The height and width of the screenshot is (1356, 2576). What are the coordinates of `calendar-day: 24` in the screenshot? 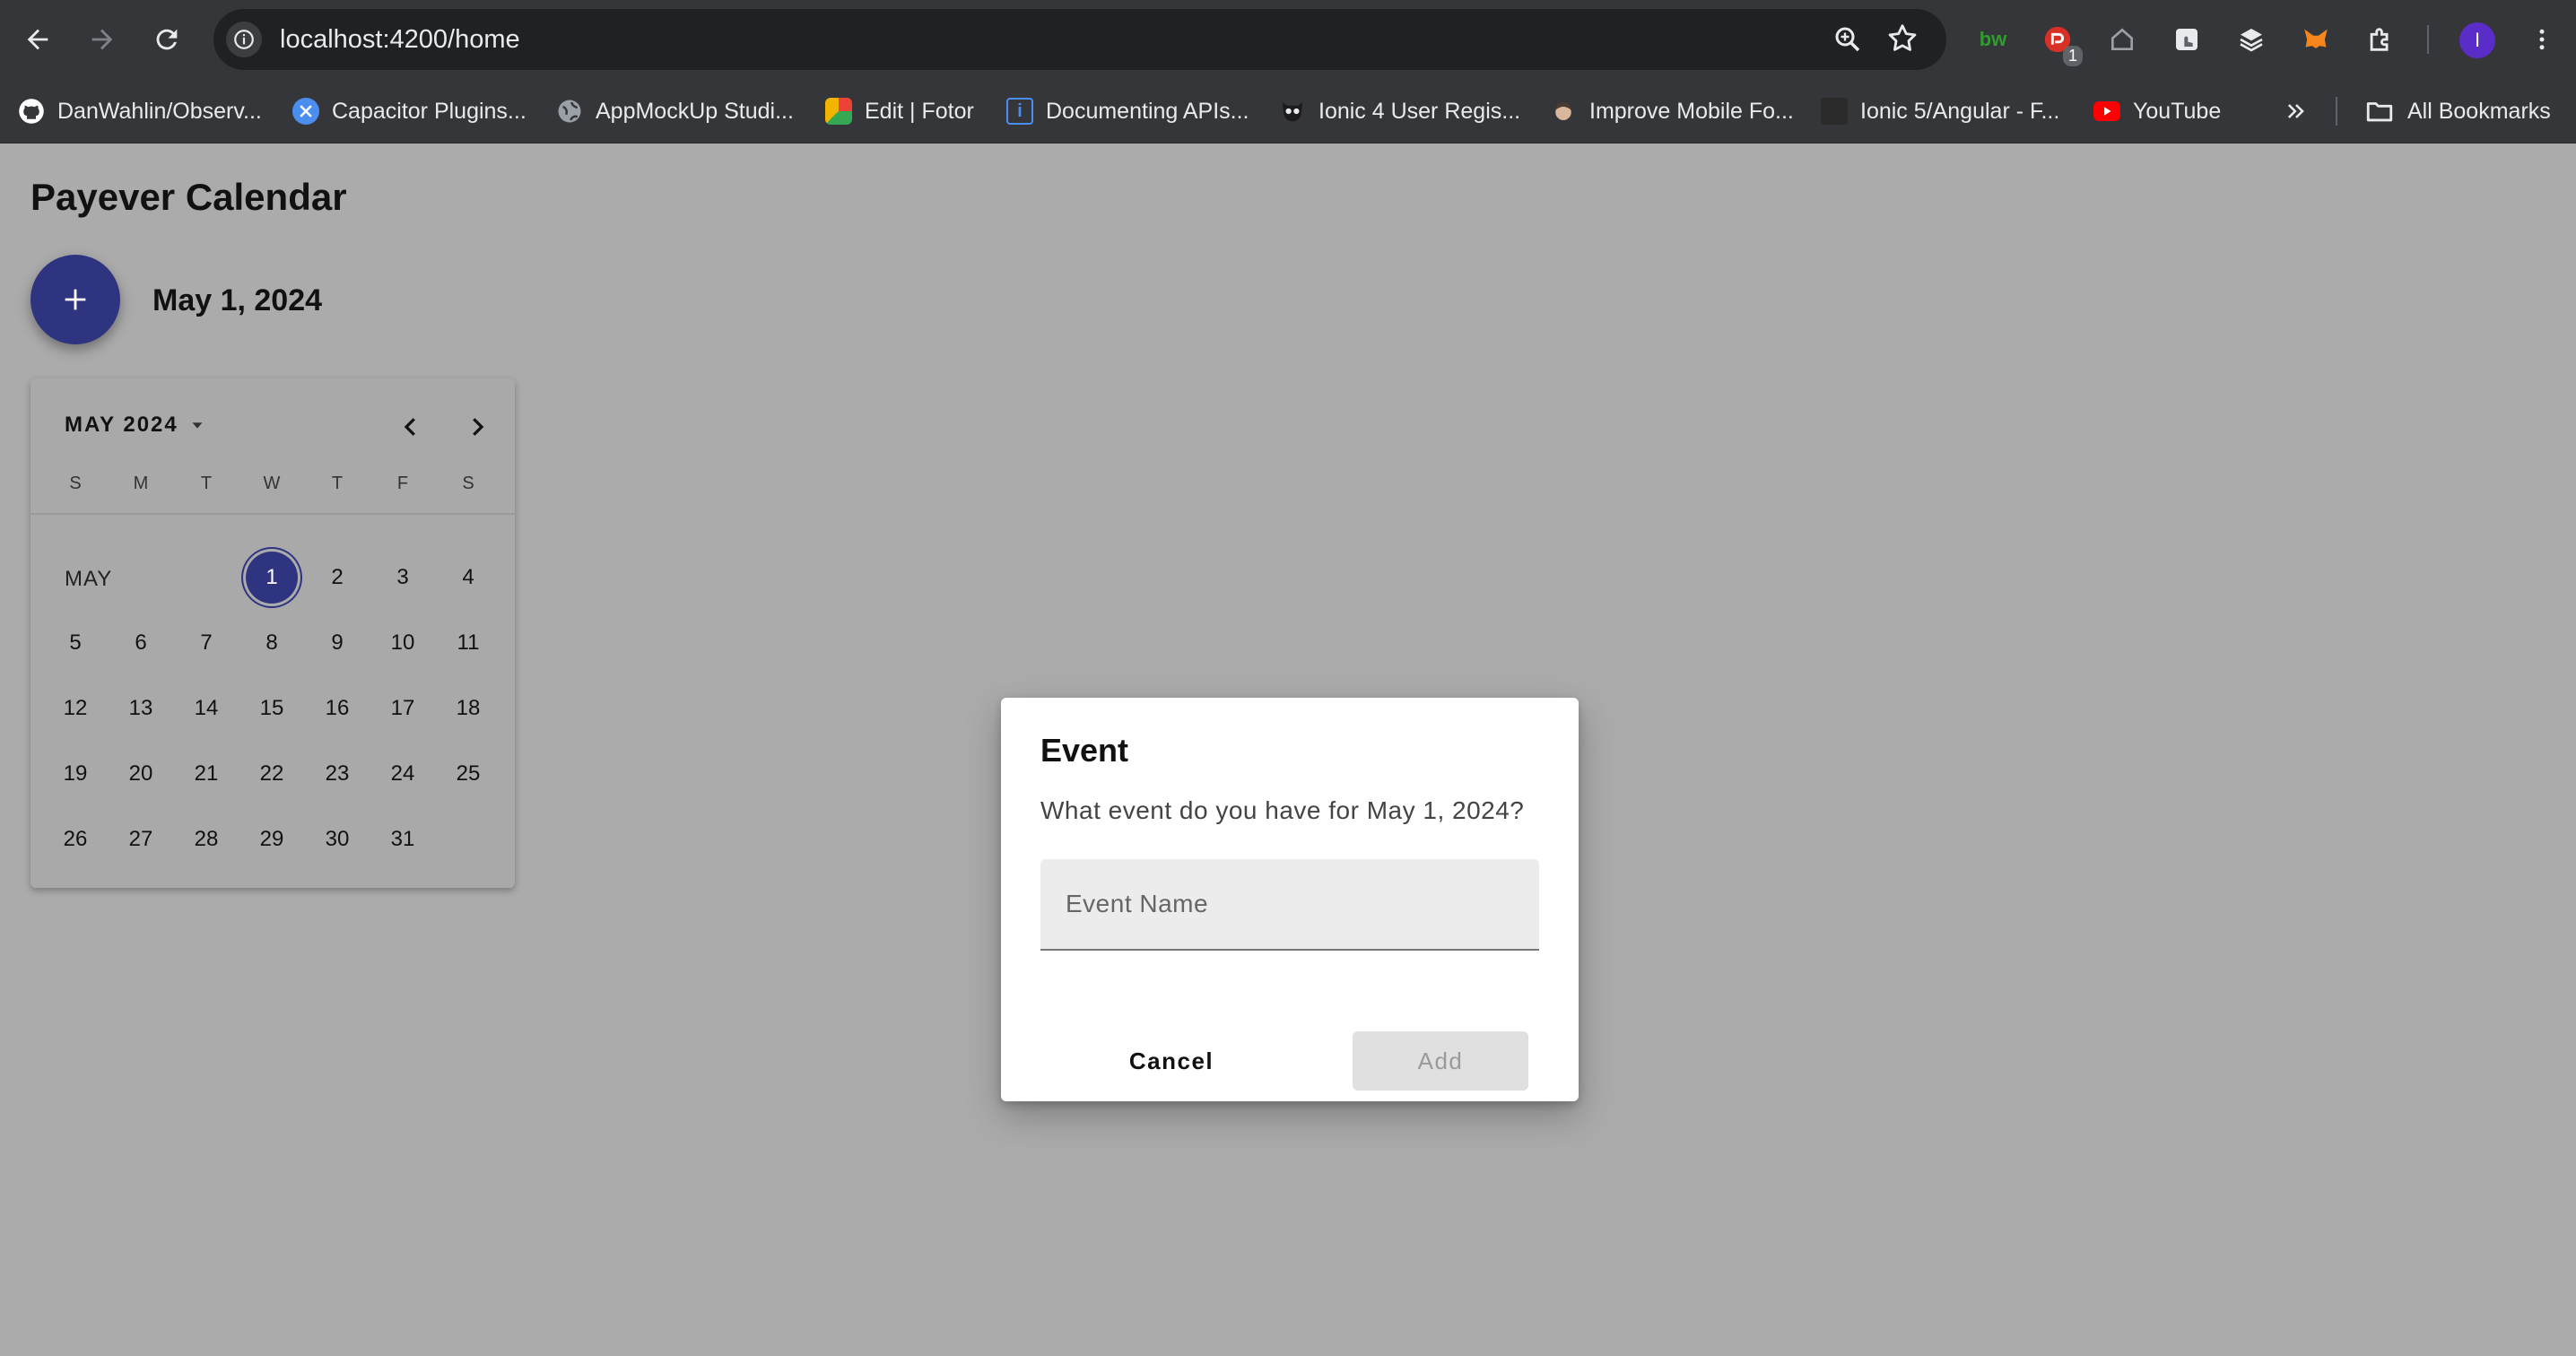 It's located at (402, 774).